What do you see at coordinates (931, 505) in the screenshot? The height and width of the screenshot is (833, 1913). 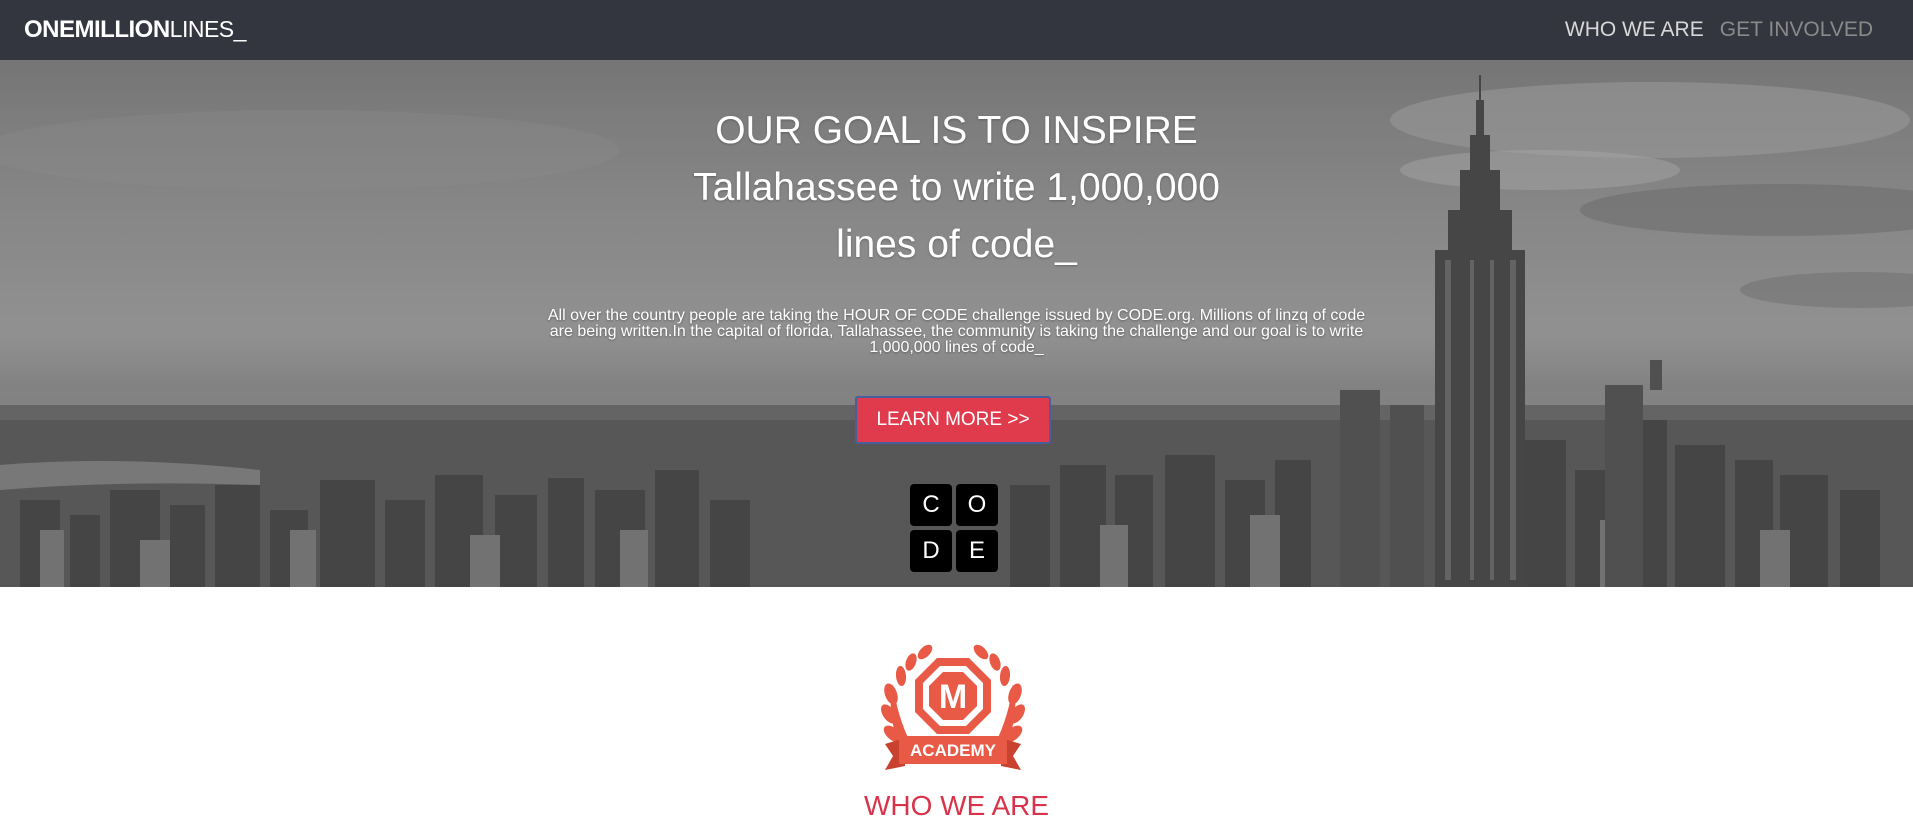 I see `code-logo-letter-c: C` at bounding box center [931, 505].